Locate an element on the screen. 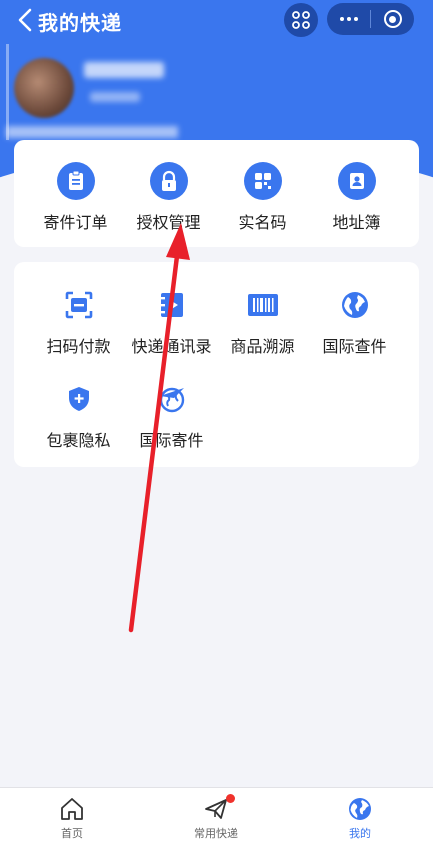 The width and height of the screenshot is (433, 848). scan-pay-icon is located at coordinates (79, 305).